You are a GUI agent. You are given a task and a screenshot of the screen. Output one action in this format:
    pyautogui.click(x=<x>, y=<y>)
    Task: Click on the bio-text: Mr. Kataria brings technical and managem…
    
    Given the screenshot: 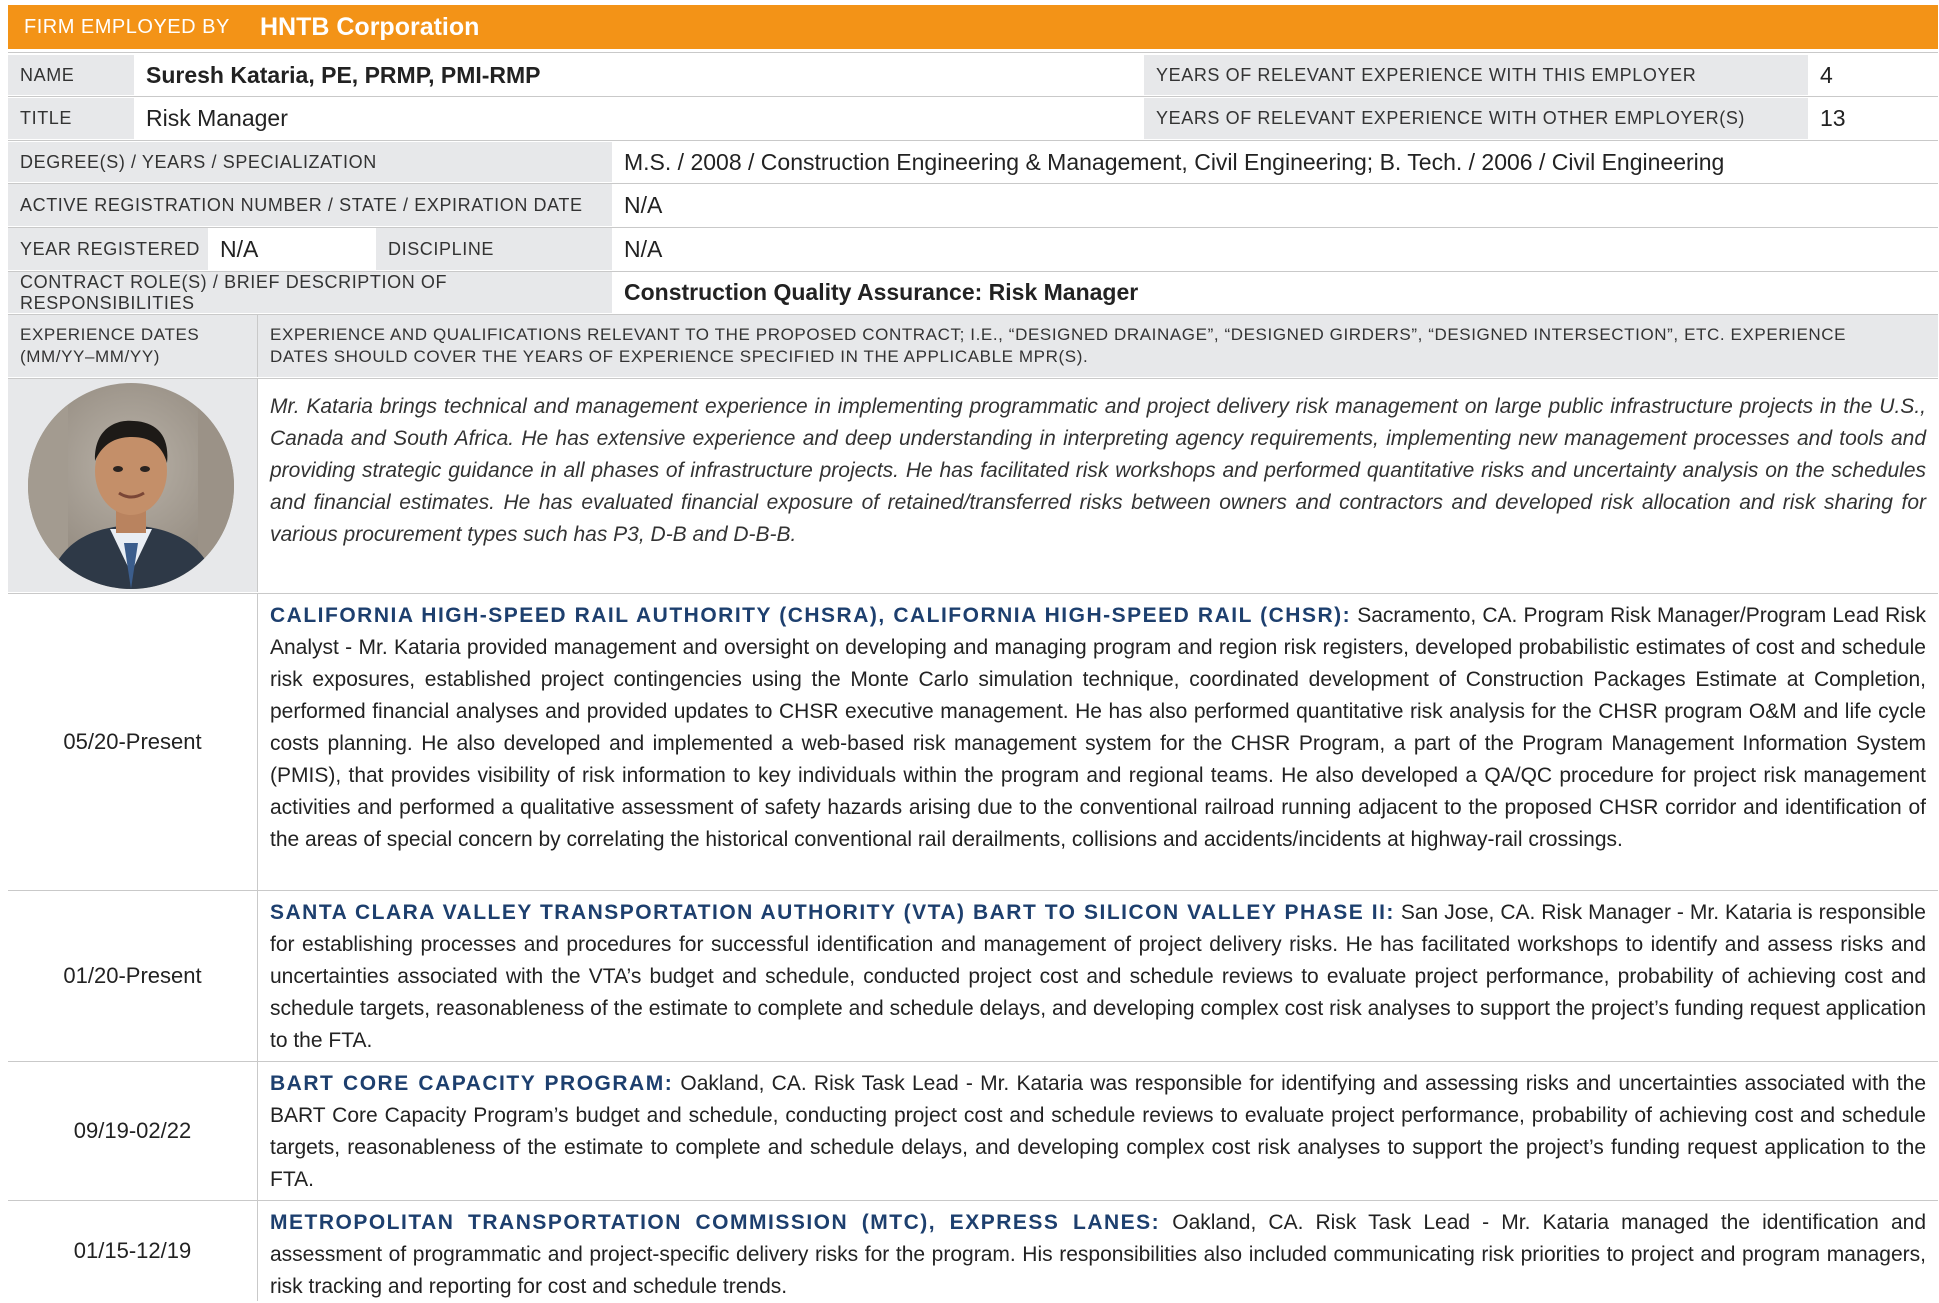 What is the action you would take?
    pyautogui.click(x=1098, y=470)
    